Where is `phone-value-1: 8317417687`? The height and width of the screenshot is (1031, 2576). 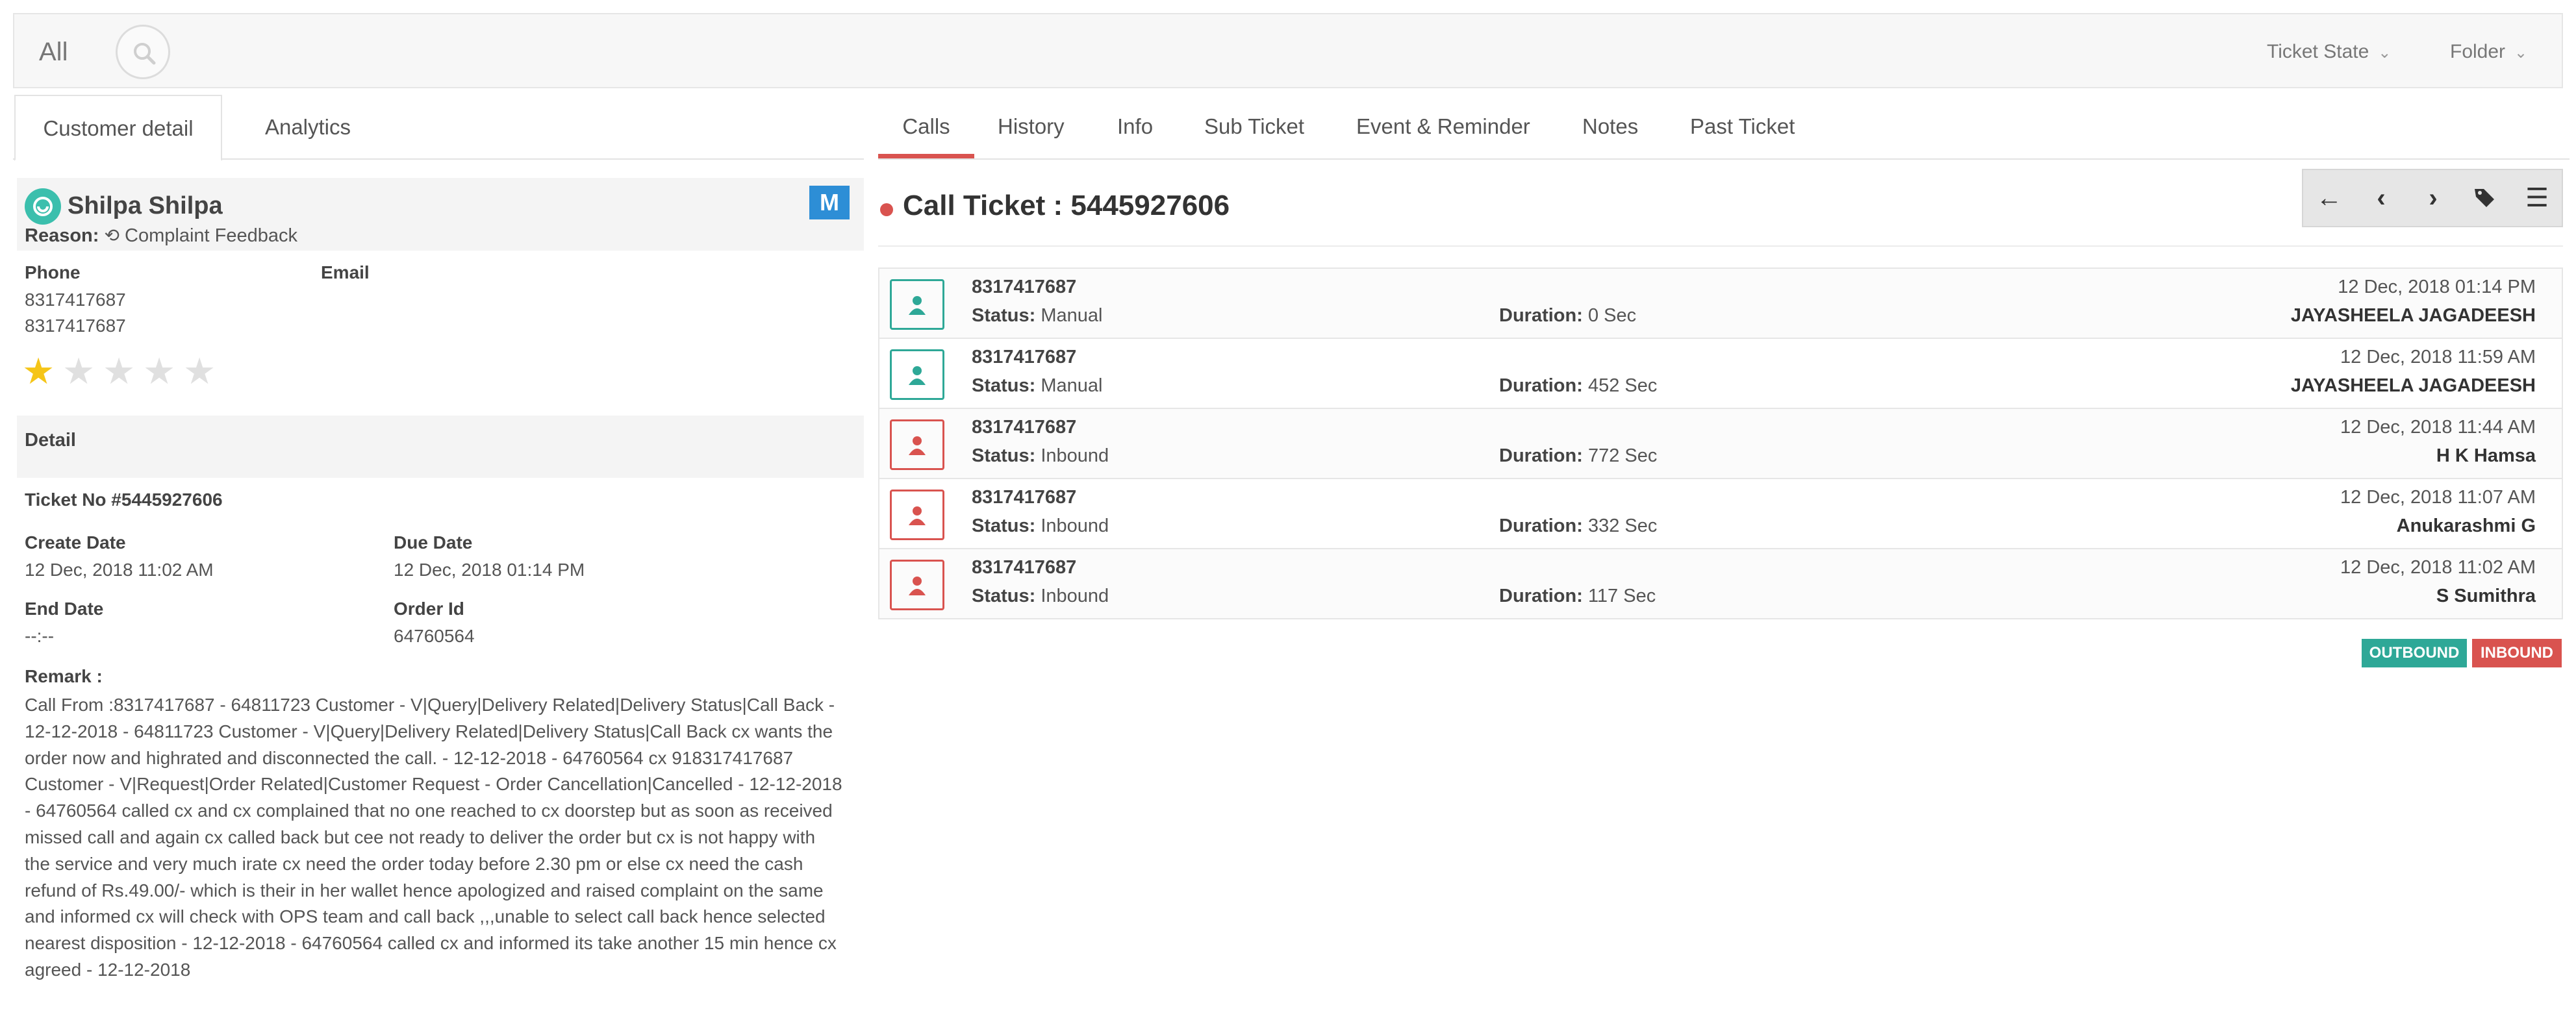 phone-value-1: 8317417687 is located at coordinates (75, 300).